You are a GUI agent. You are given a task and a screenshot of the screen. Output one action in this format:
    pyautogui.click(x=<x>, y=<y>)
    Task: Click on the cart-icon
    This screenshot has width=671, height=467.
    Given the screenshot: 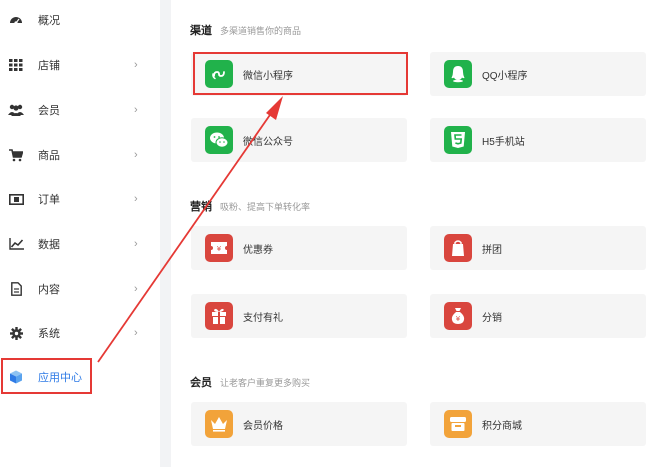 What is the action you would take?
    pyautogui.click(x=16, y=155)
    